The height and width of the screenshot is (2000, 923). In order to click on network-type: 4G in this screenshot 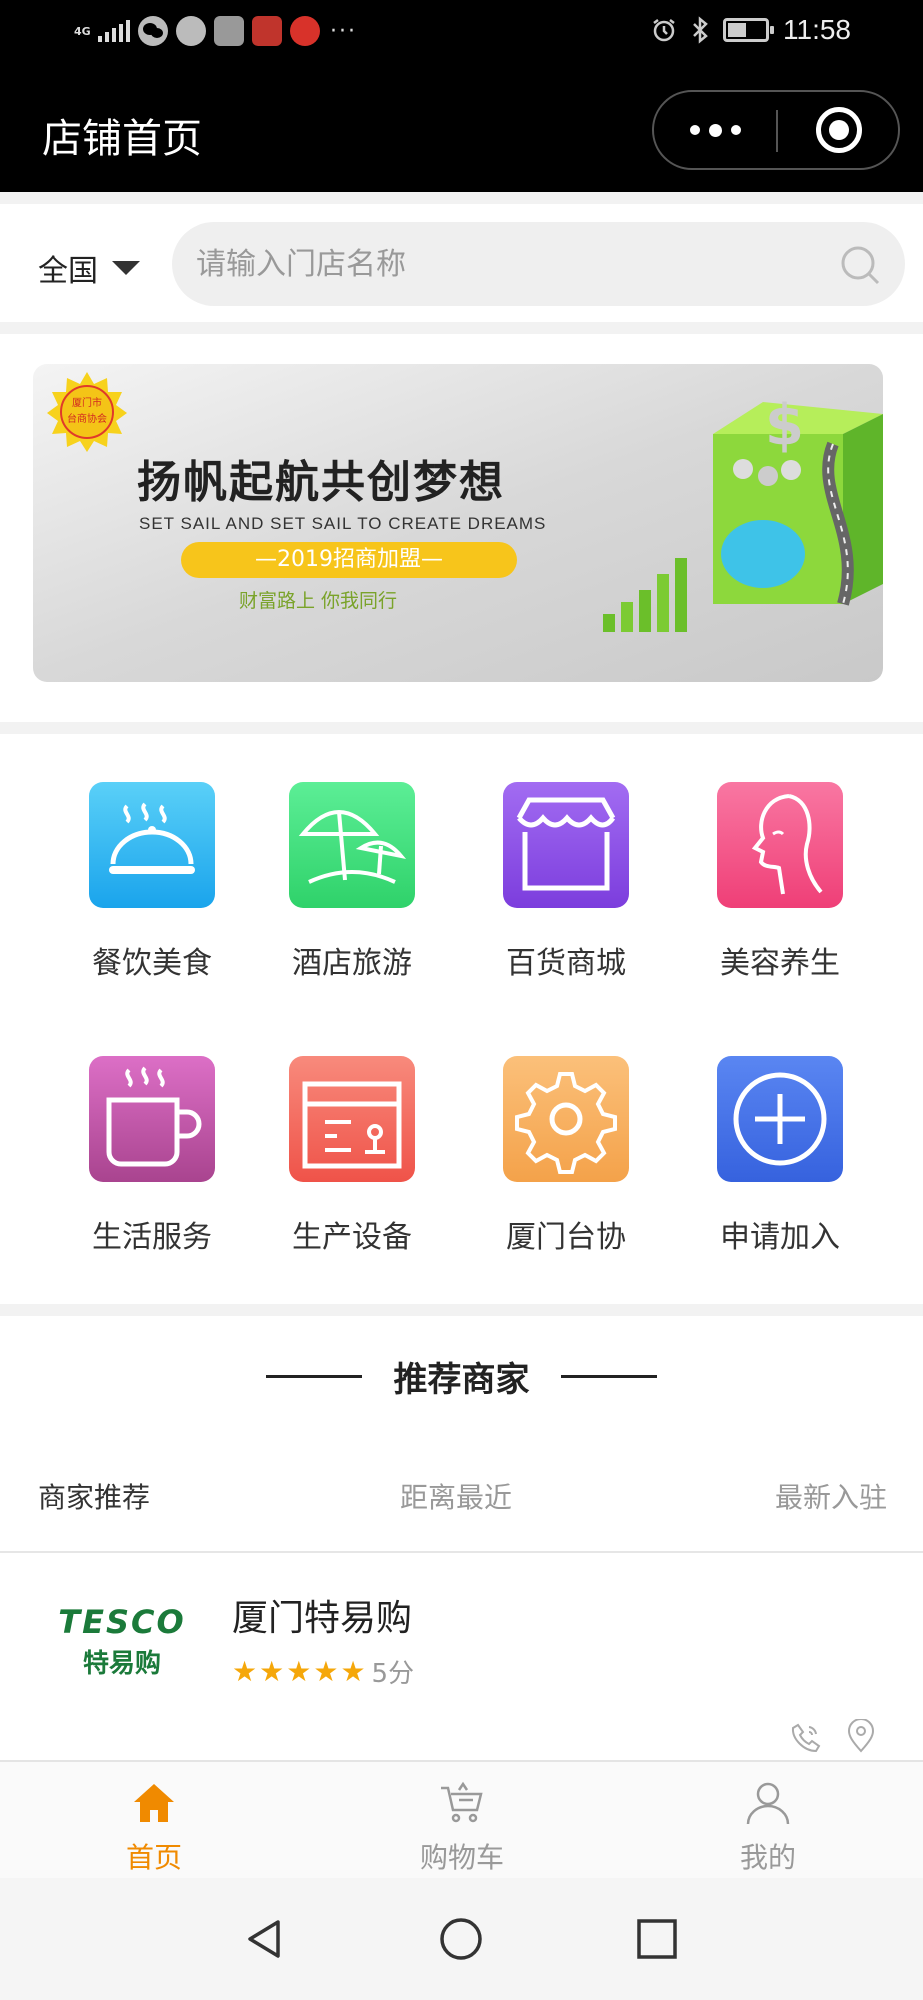, I will do `click(82, 31)`.